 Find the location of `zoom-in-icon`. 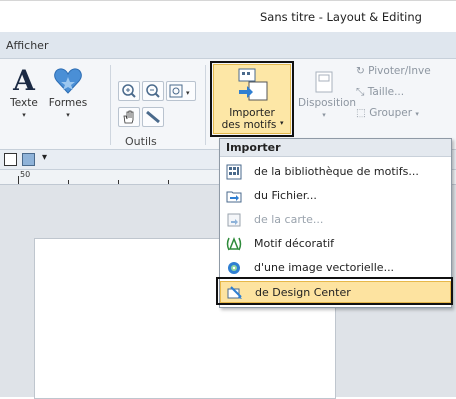

zoom-in-icon is located at coordinates (129, 91).